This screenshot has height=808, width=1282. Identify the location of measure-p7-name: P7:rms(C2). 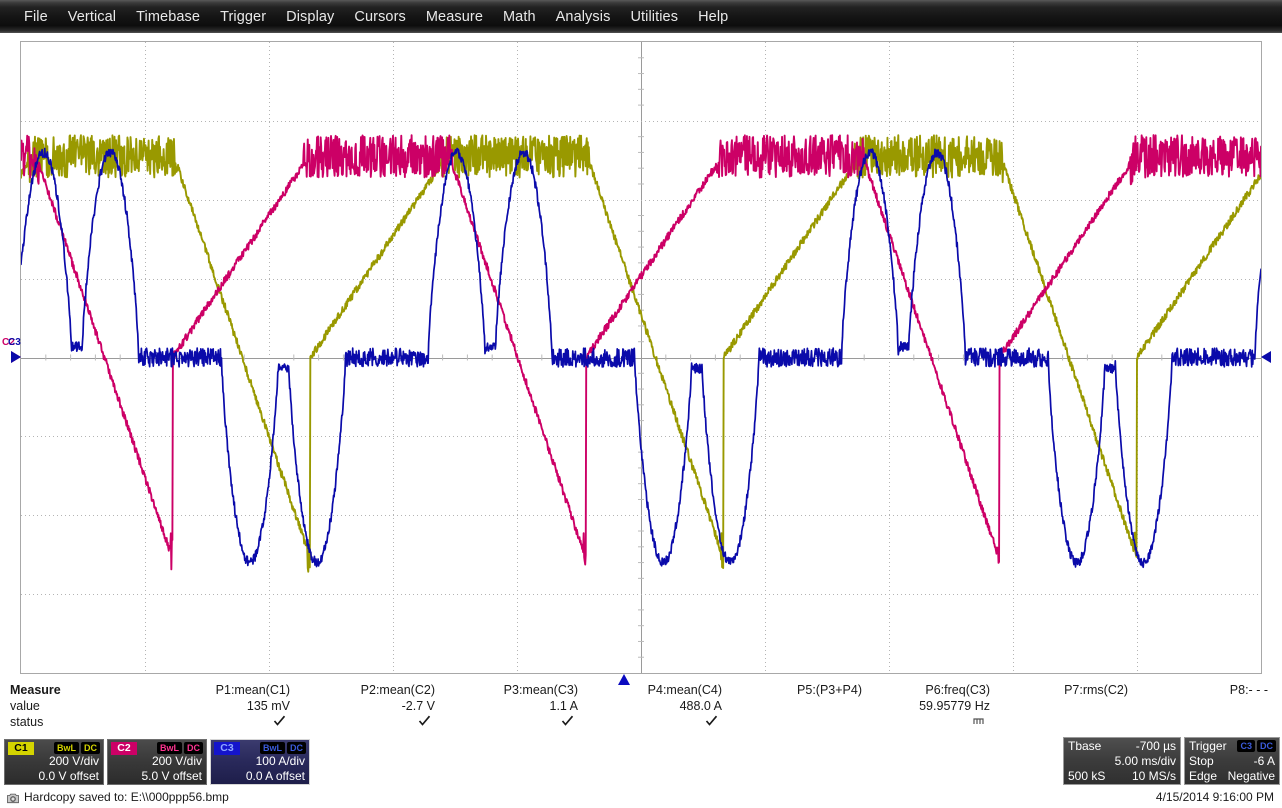
(1096, 690).